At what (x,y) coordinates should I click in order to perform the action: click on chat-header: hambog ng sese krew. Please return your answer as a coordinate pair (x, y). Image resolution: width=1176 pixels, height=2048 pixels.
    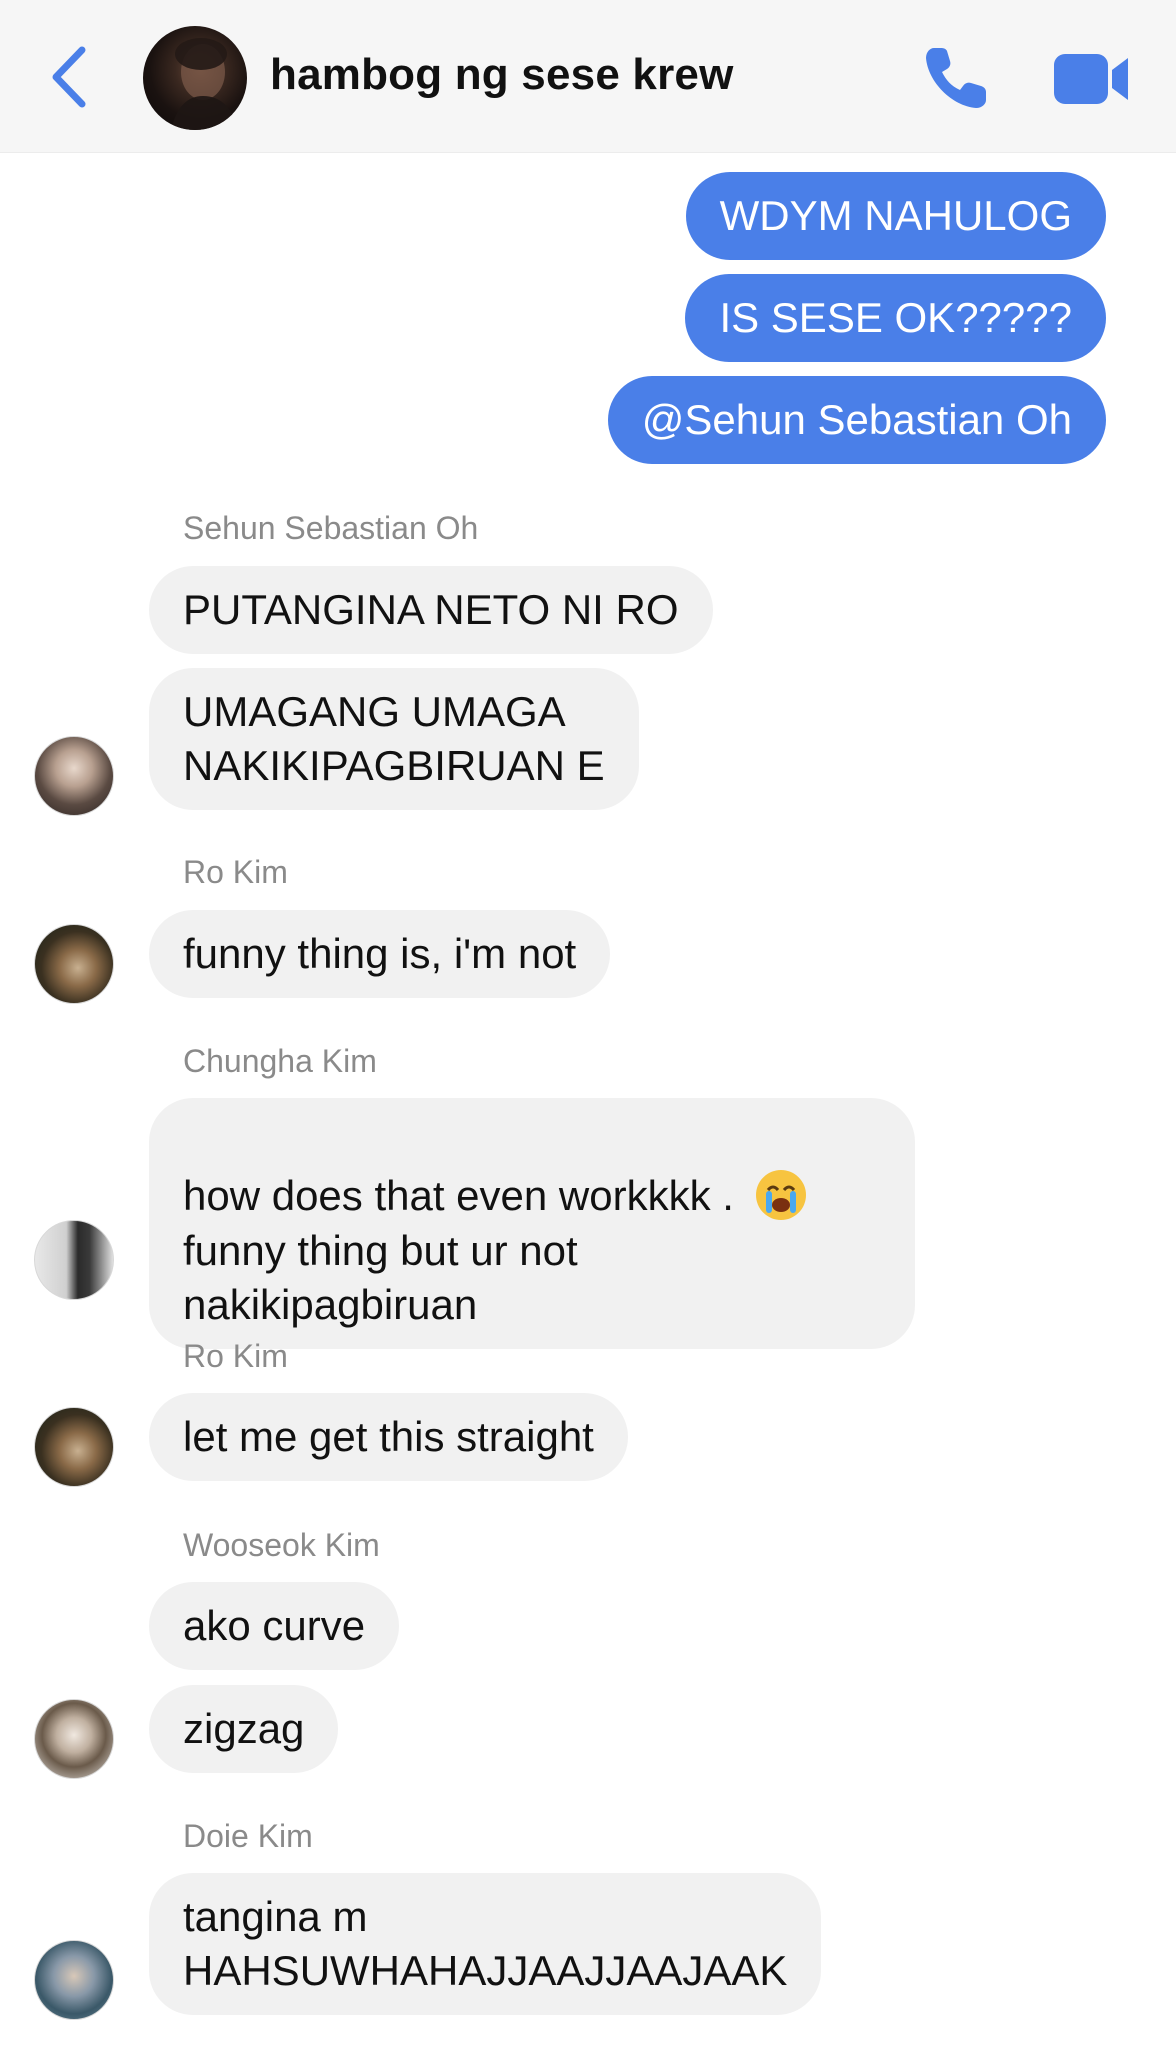
    Looking at the image, I should click on (588, 76).